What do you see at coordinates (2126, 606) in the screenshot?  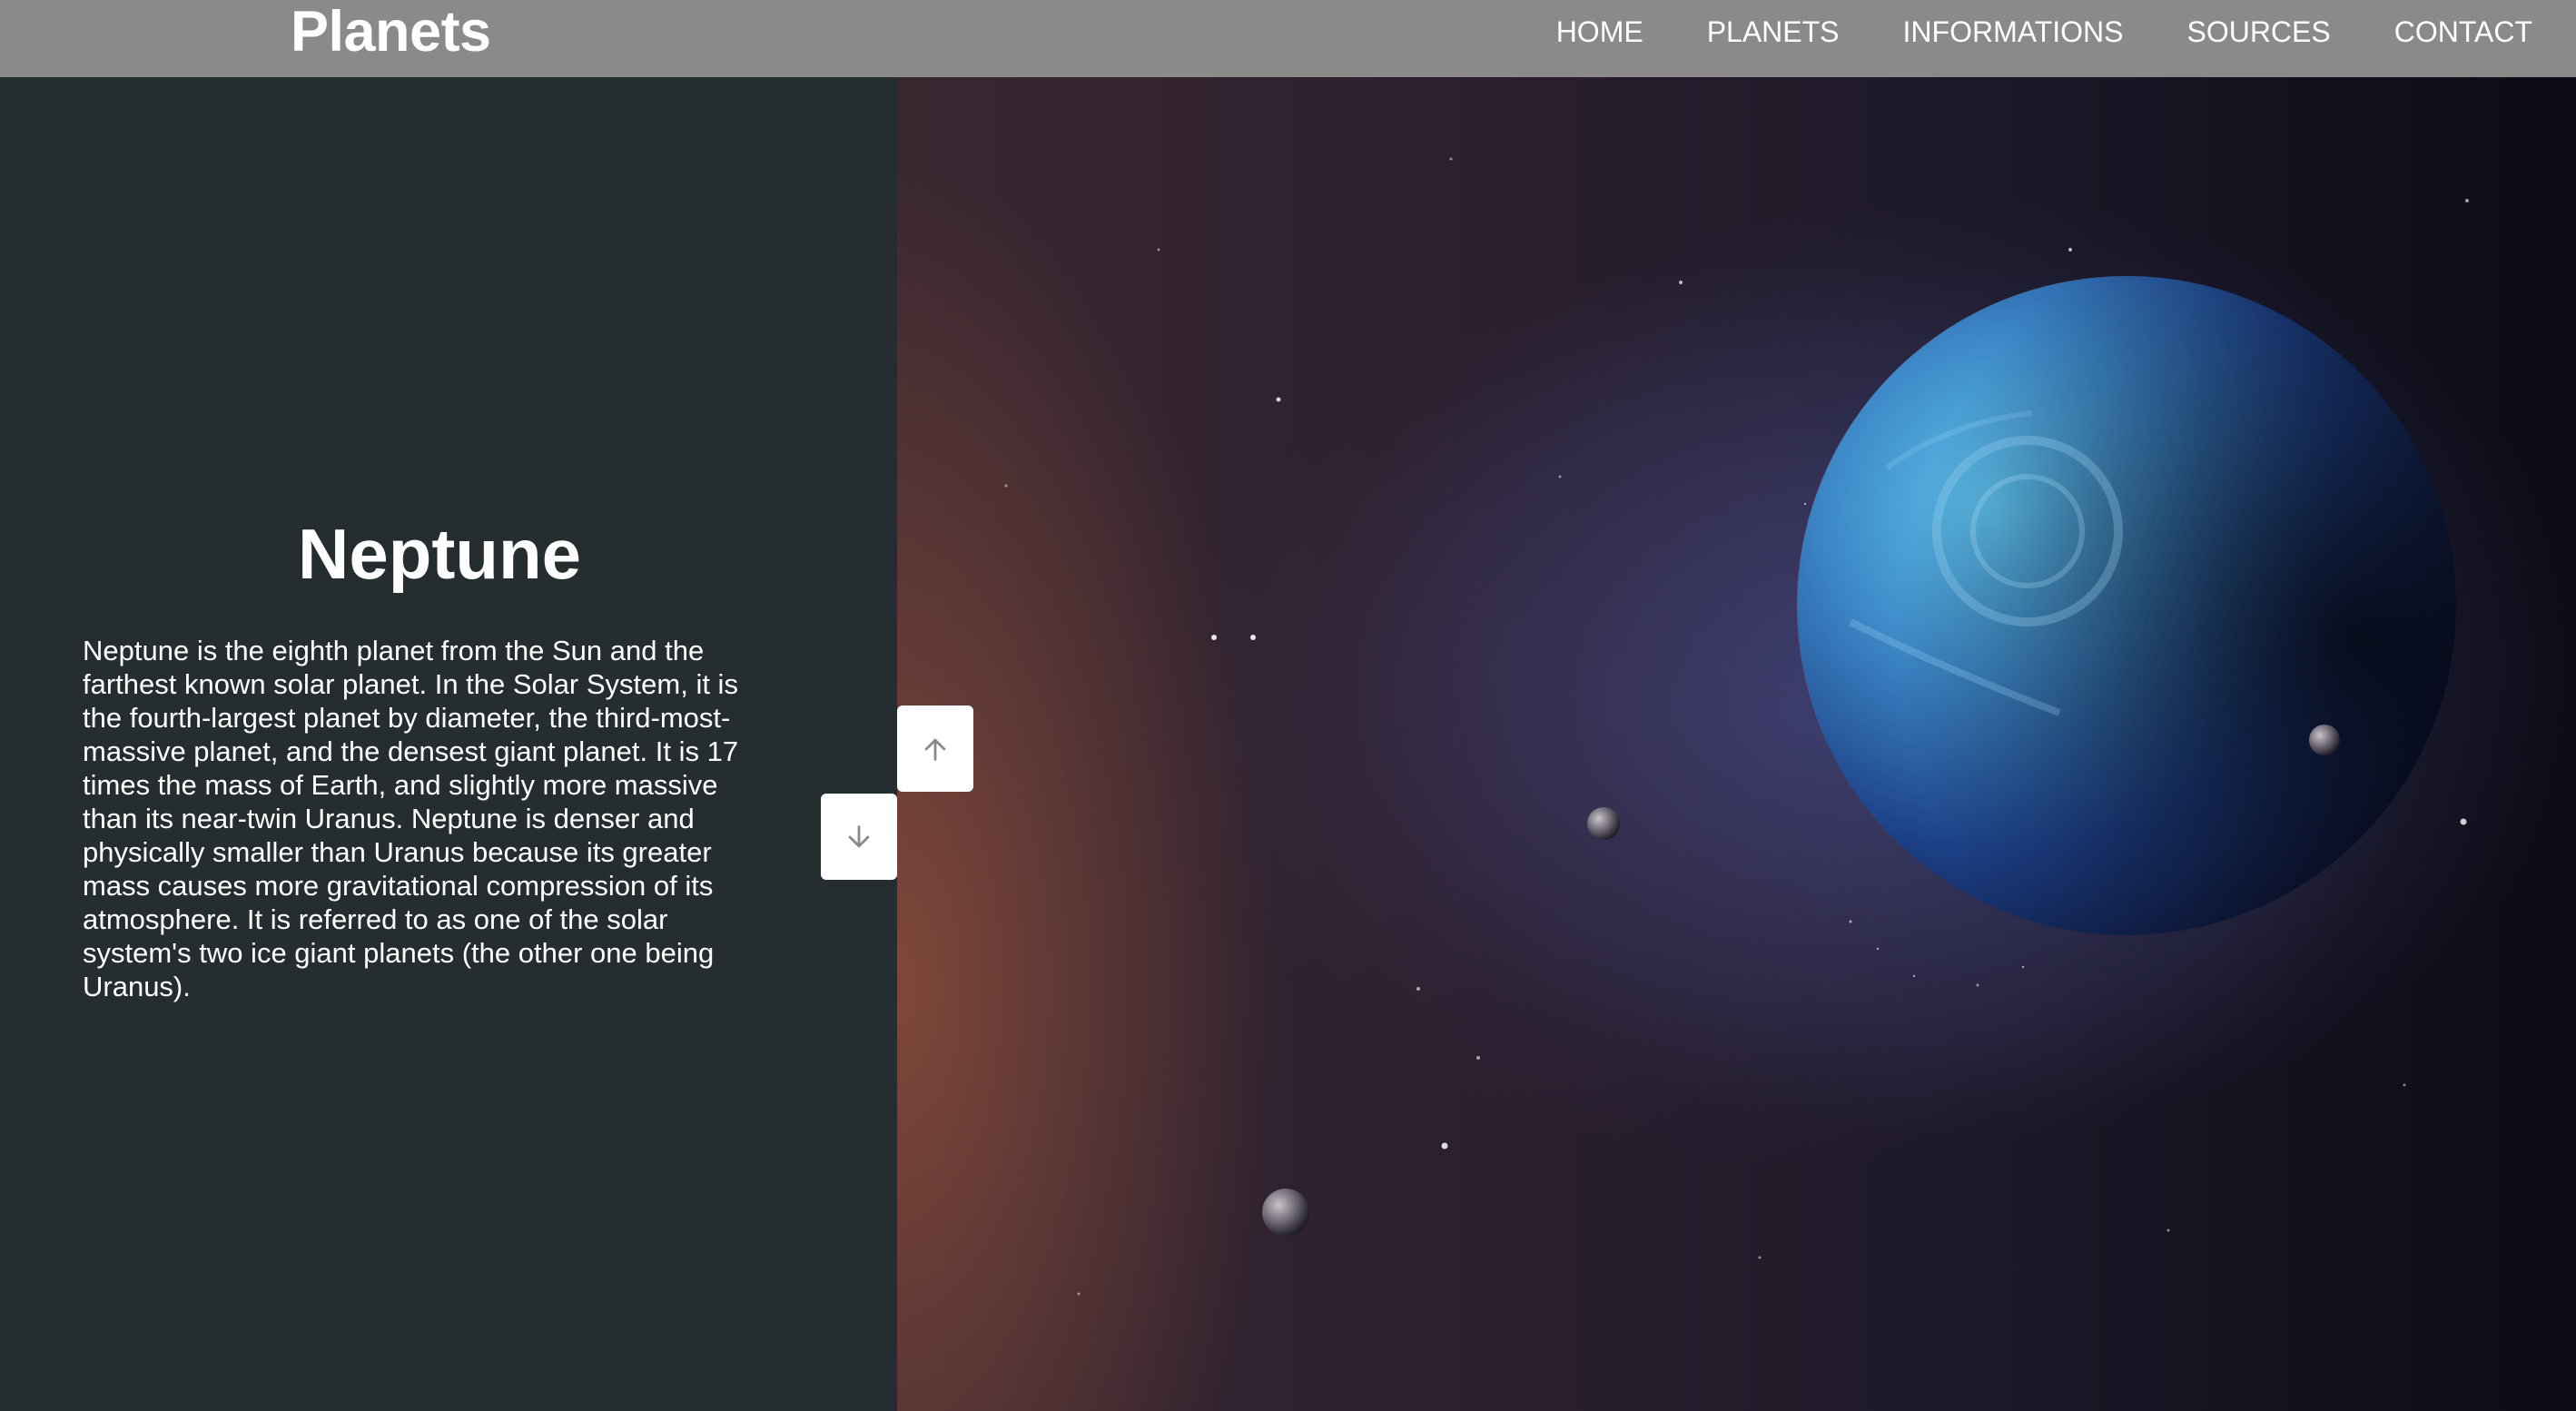 I see `neptune-planet` at bounding box center [2126, 606].